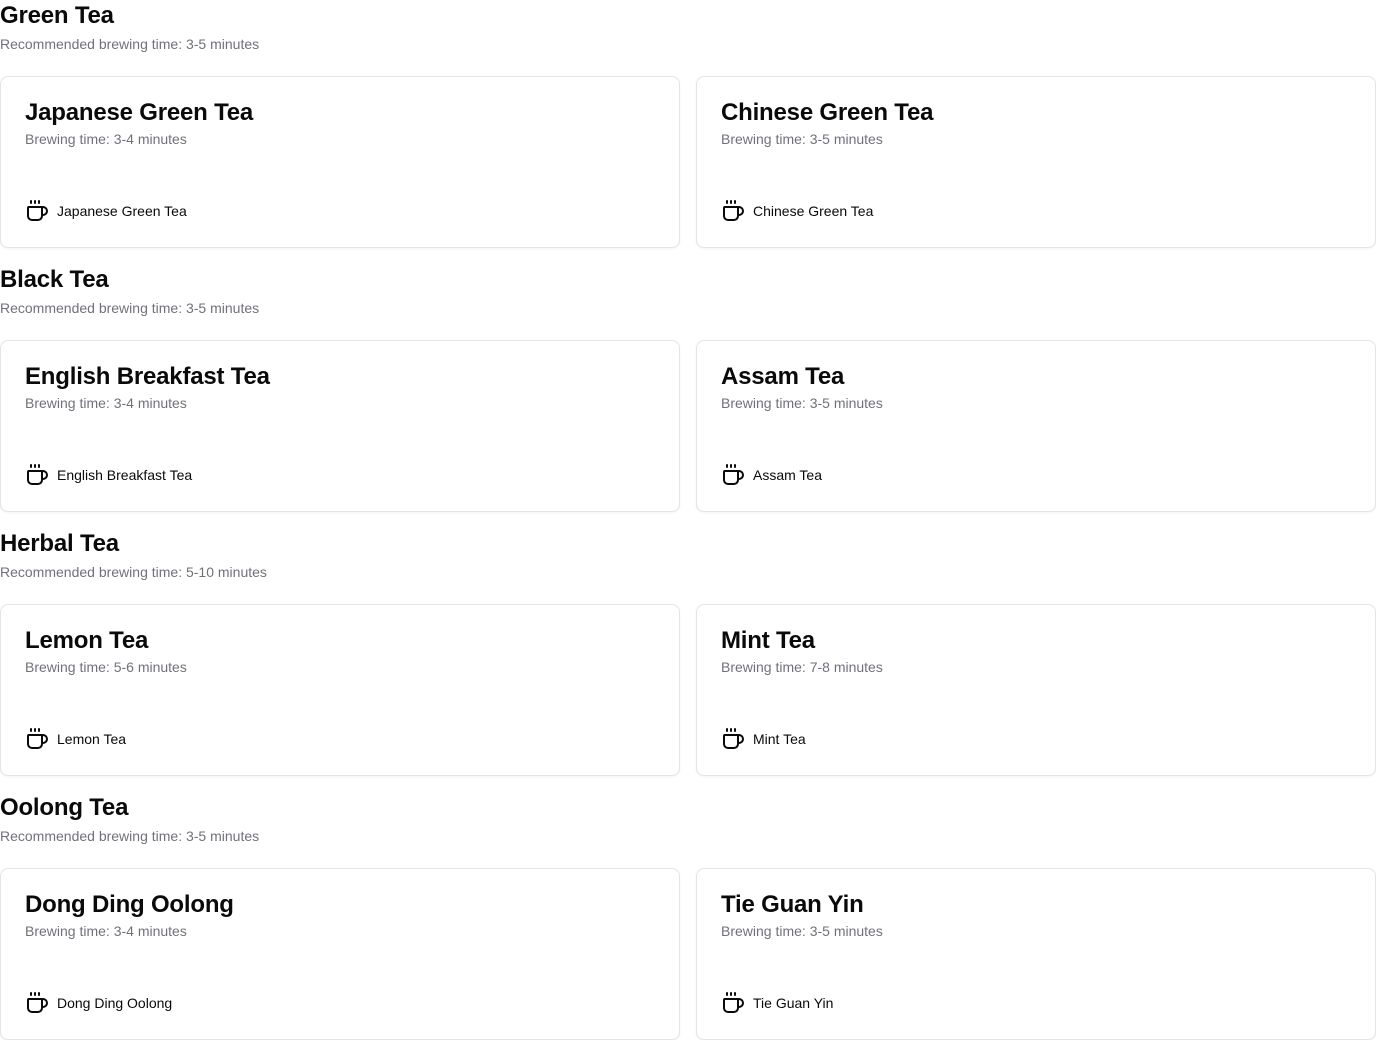 This screenshot has height=1040, width=1376. I want to click on card-label: Tie Guan Yin, so click(793, 1003).